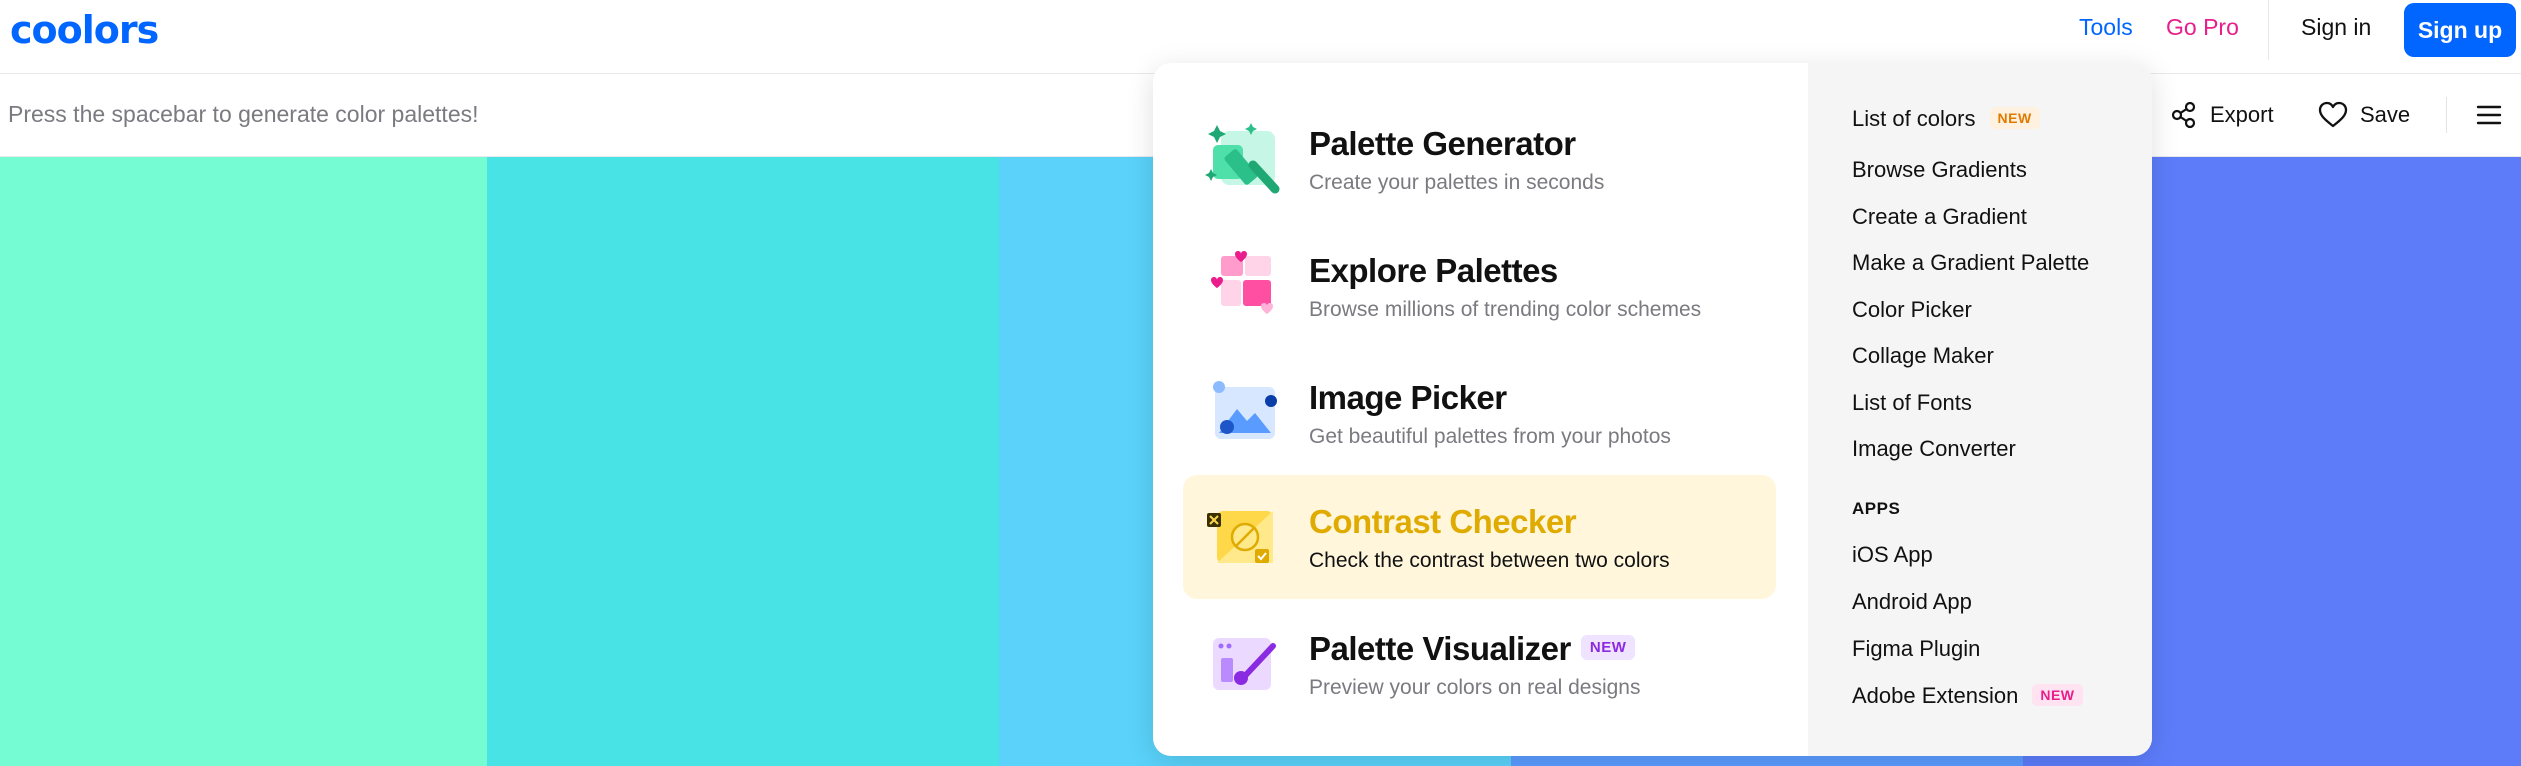  What do you see at coordinates (84, 30) in the screenshot?
I see `coolors-logo: coolors` at bounding box center [84, 30].